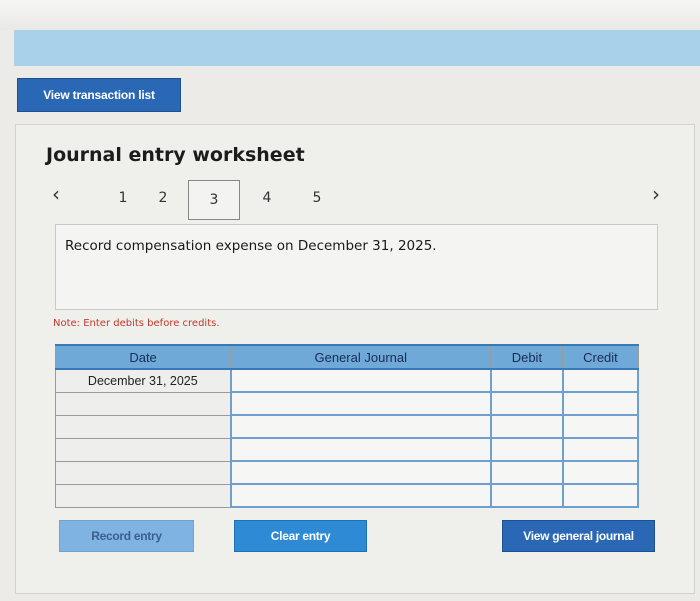 This screenshot has height=601, width=700. I want to click on credit-column-header: Credit, so click(600, 357).